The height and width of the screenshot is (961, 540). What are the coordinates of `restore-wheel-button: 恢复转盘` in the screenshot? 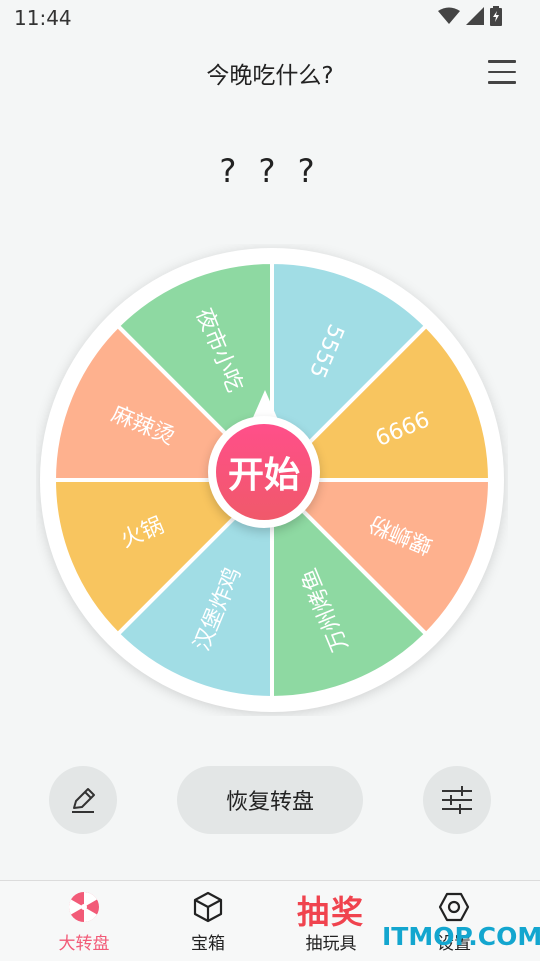 It's located at (270, 800).